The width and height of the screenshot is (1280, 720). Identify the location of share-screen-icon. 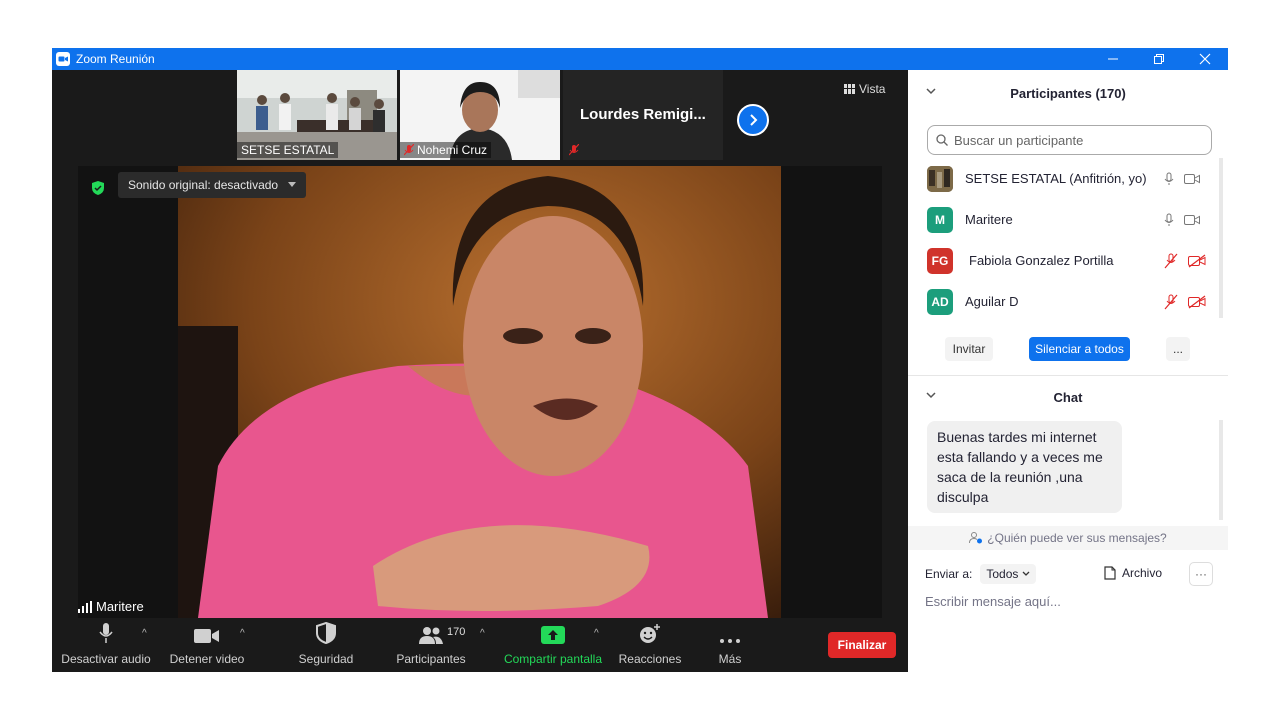
(553, 635).